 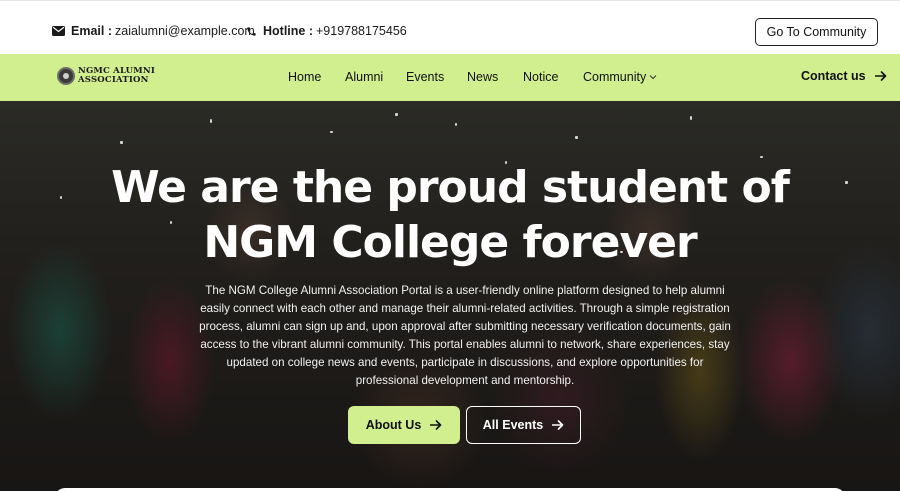 I want to click on nav-item-events: Events, so click(x=425, y=77).